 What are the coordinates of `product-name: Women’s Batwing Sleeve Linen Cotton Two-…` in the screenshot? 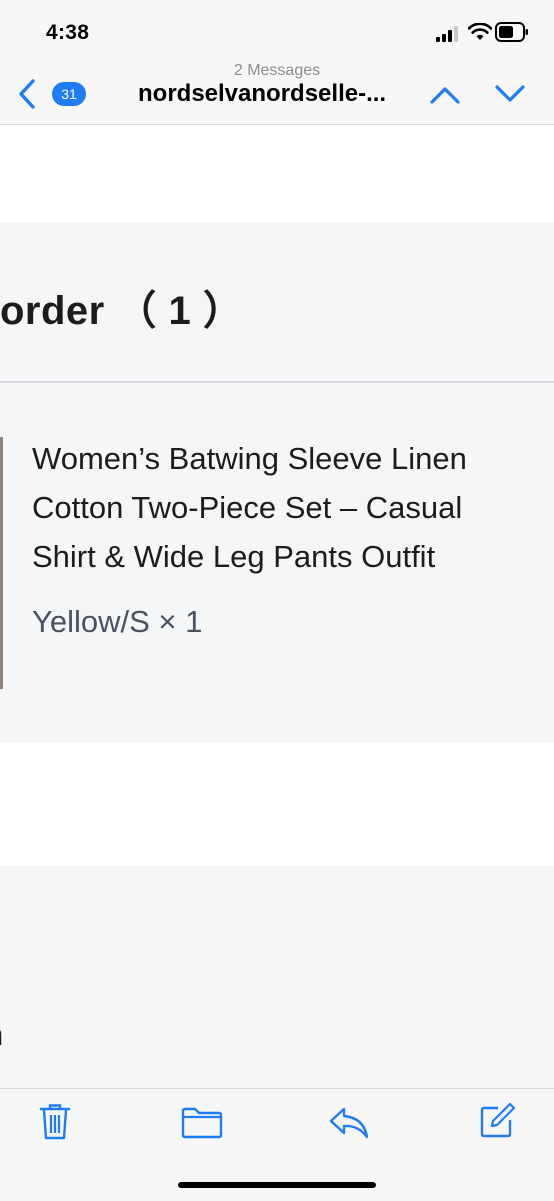 It's located at (249, 507).